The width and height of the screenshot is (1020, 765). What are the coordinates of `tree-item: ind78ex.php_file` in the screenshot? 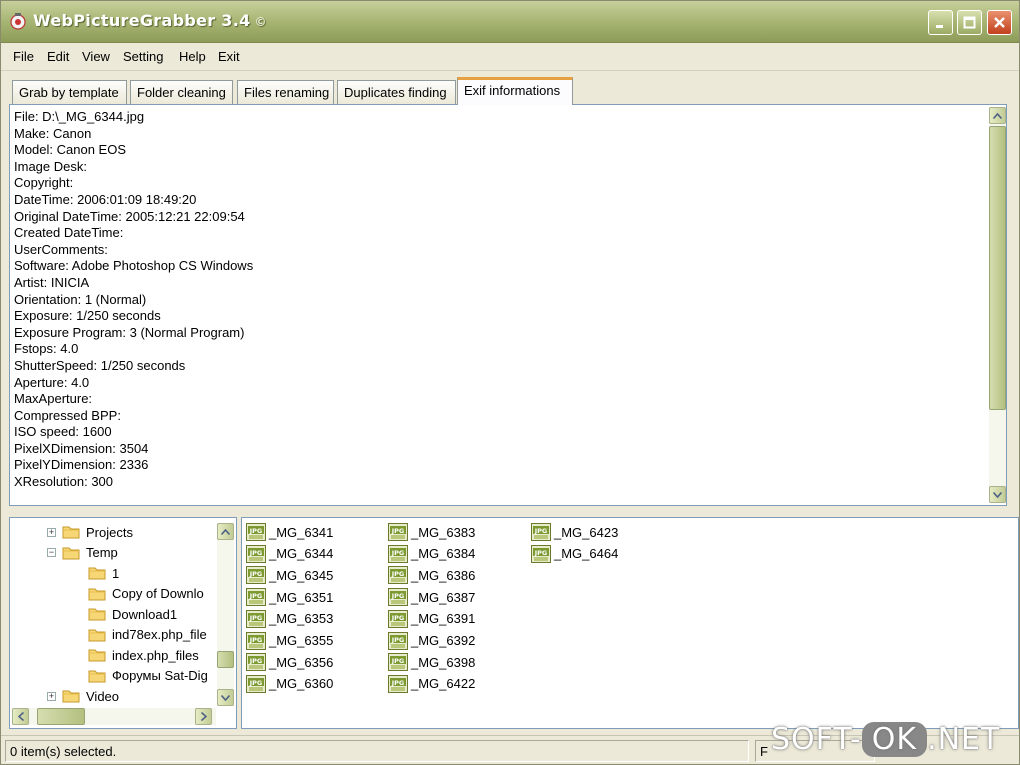 It's located at (147, 635).